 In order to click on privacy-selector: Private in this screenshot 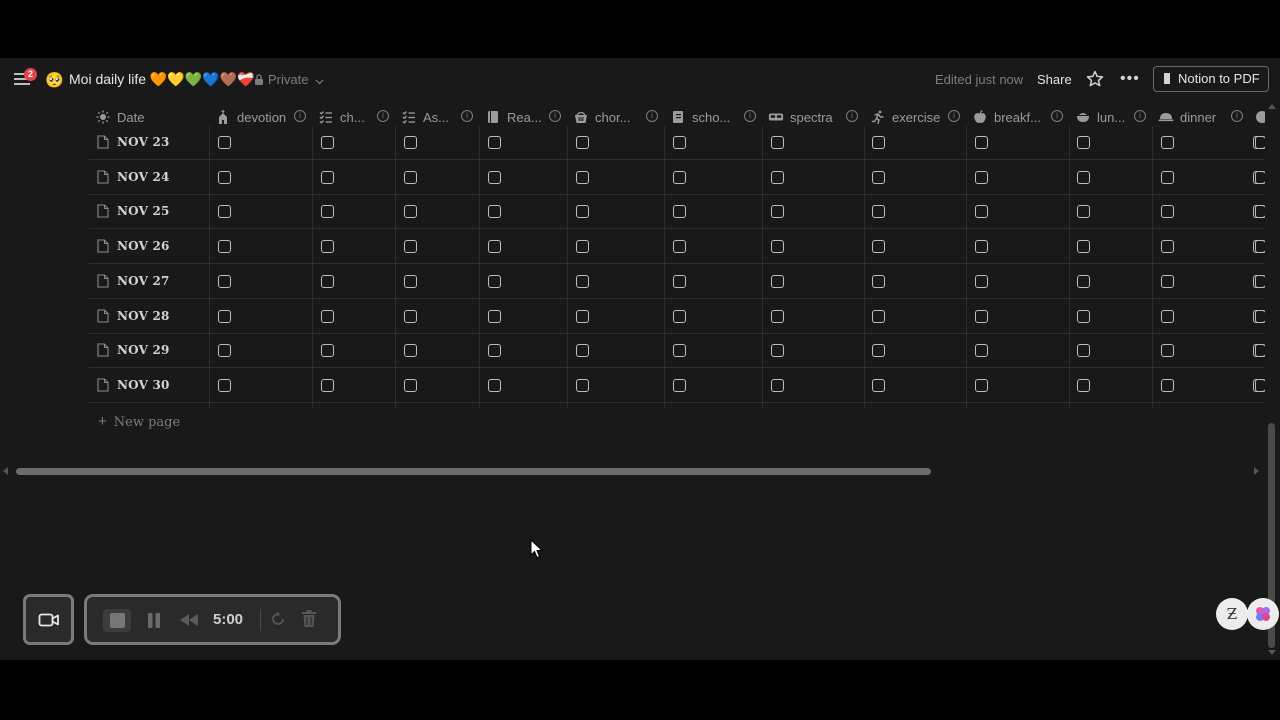, I will do `click(291, 79)`.